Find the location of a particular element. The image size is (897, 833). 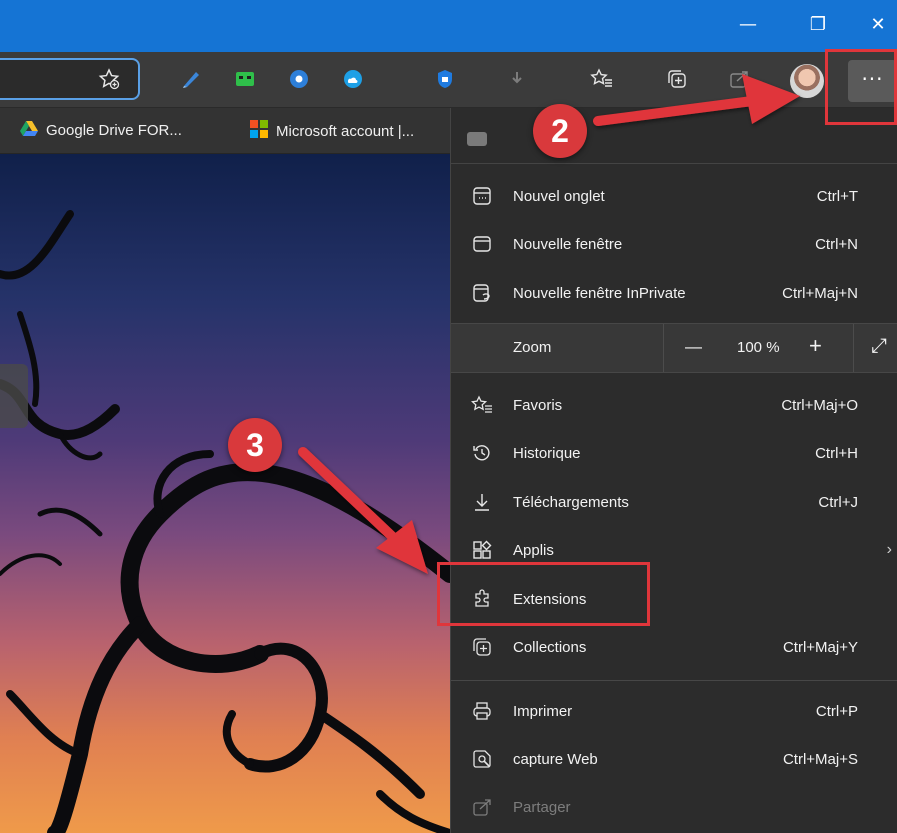

highlight-more-button is located at coordinates (861, 87).